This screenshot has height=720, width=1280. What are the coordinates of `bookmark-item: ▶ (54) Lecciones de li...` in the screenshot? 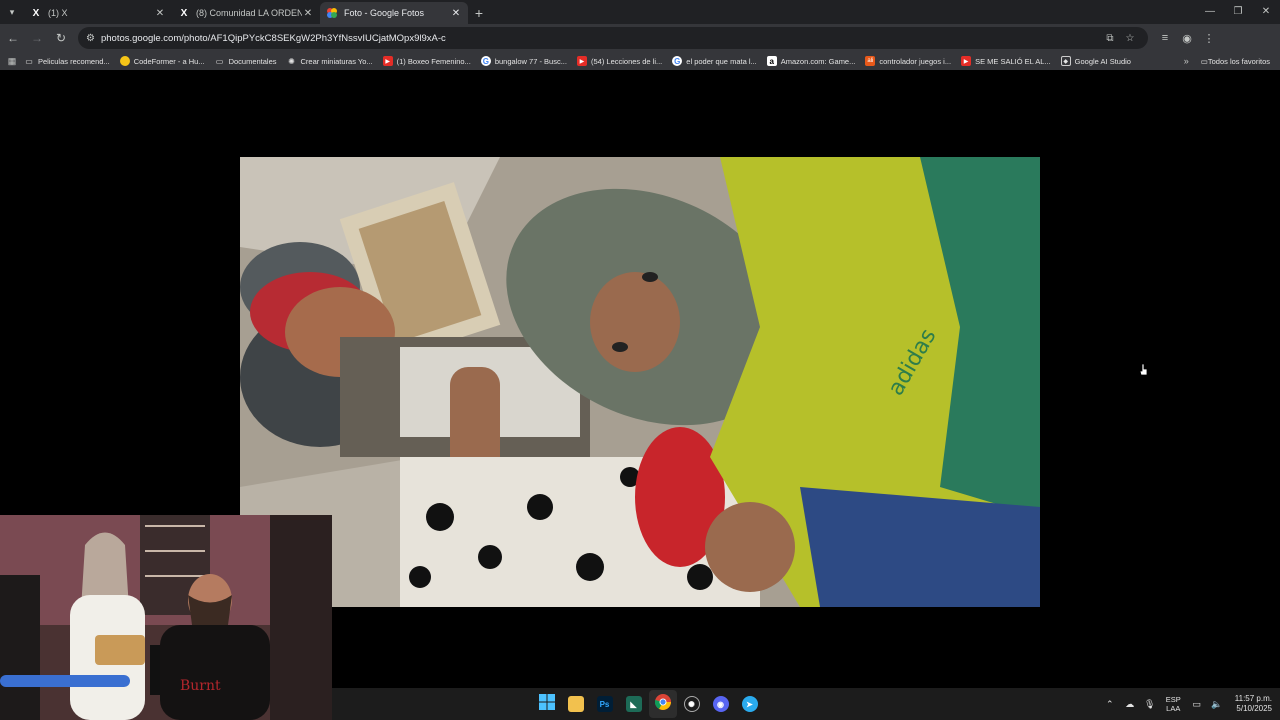 It's located at (619, 61).